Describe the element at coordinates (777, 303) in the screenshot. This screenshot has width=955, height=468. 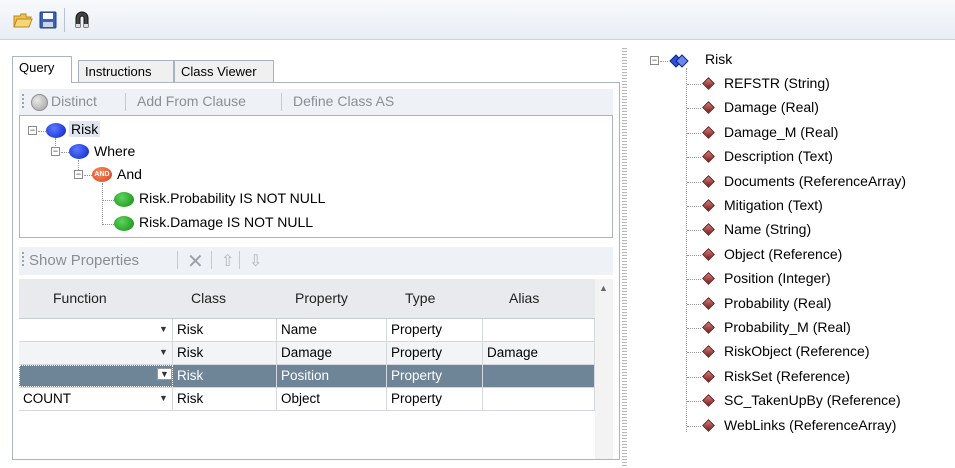
I see `class-member-item: Probability (Real)` at that location.